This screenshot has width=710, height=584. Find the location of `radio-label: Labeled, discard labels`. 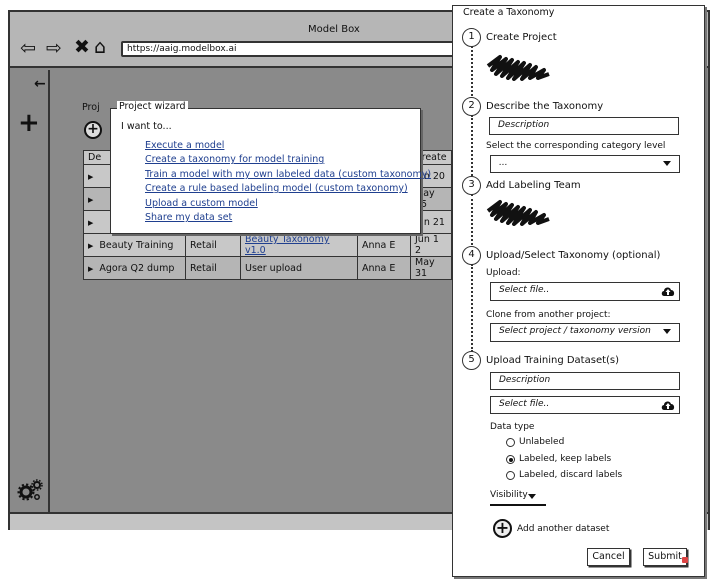

radio-label: Labeled, discard labels is located at coordinates (571, 475).